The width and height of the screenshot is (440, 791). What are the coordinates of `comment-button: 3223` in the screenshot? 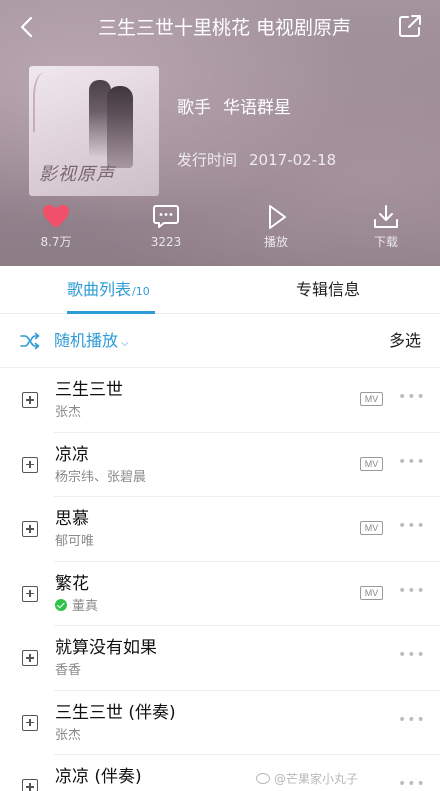 It's located at (166, 230).